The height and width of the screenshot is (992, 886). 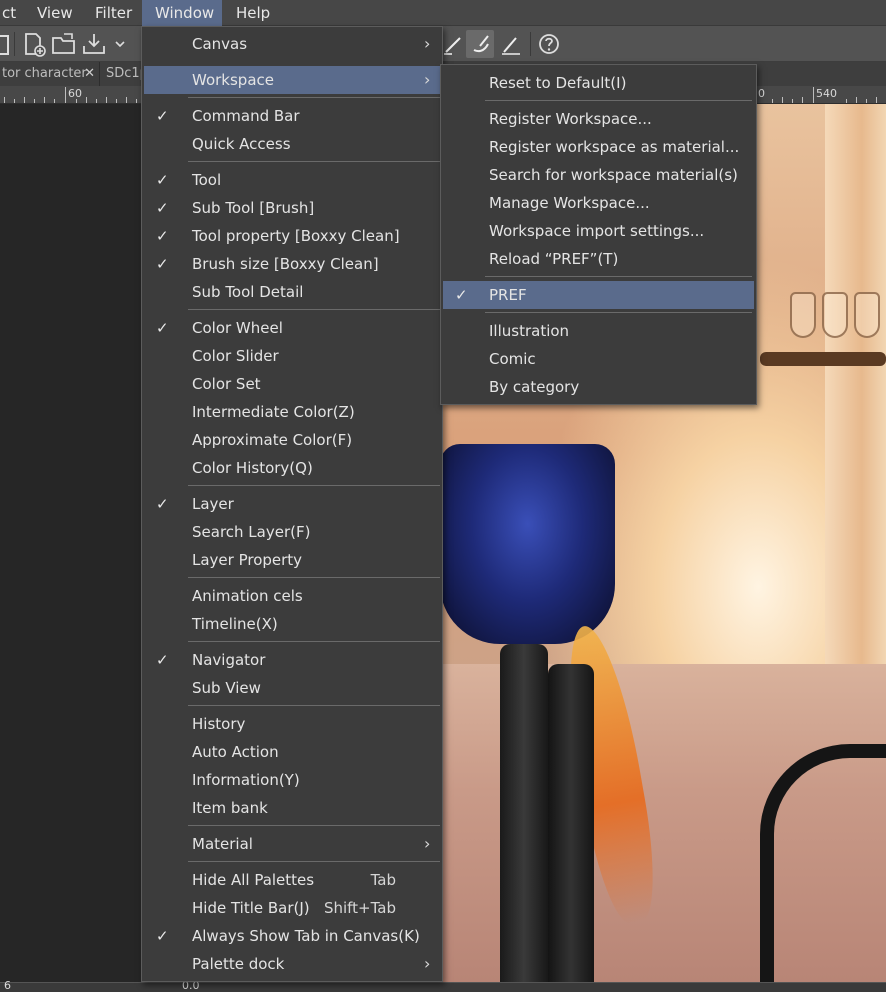 I want to click on menu-item-auto-action: Auto Action, so click(x=292, y=752).